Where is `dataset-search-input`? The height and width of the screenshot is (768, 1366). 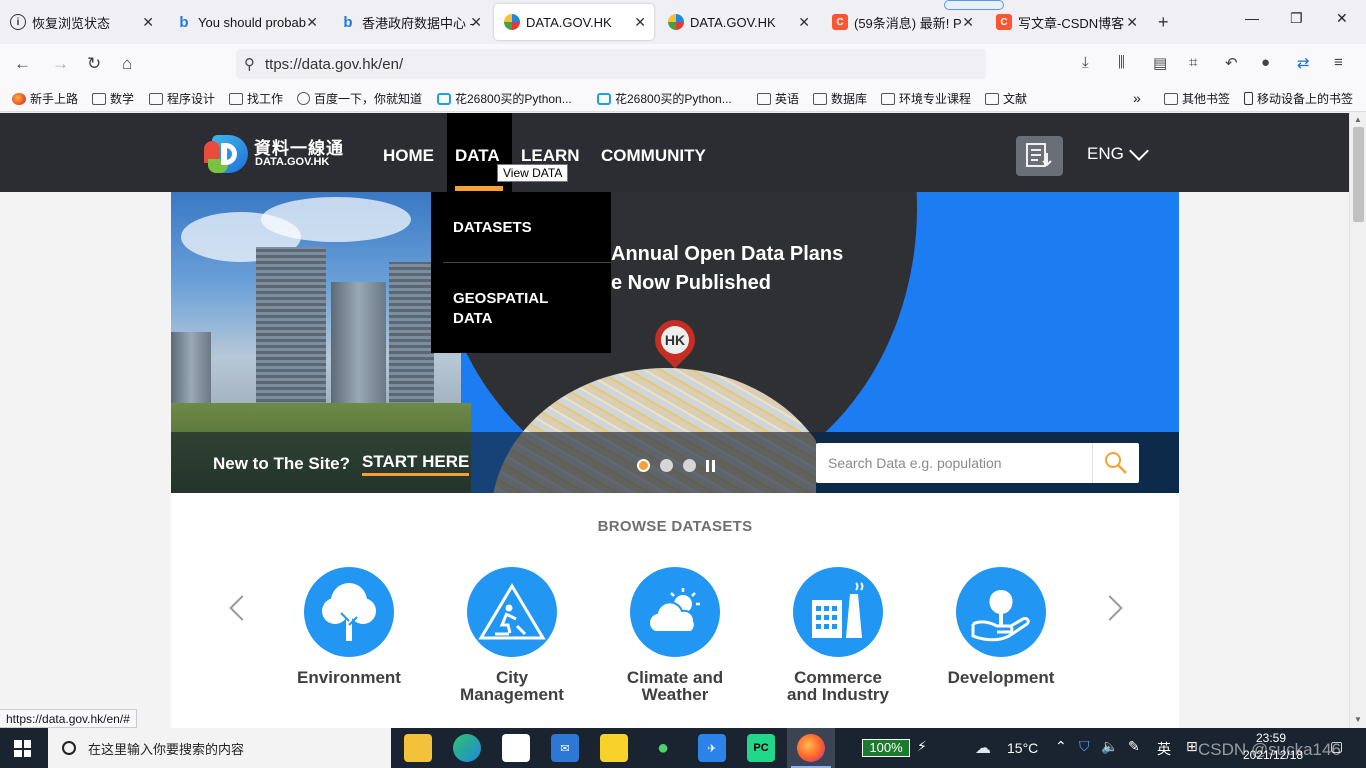
dataset-search-input is located at coordinates (954, 463).